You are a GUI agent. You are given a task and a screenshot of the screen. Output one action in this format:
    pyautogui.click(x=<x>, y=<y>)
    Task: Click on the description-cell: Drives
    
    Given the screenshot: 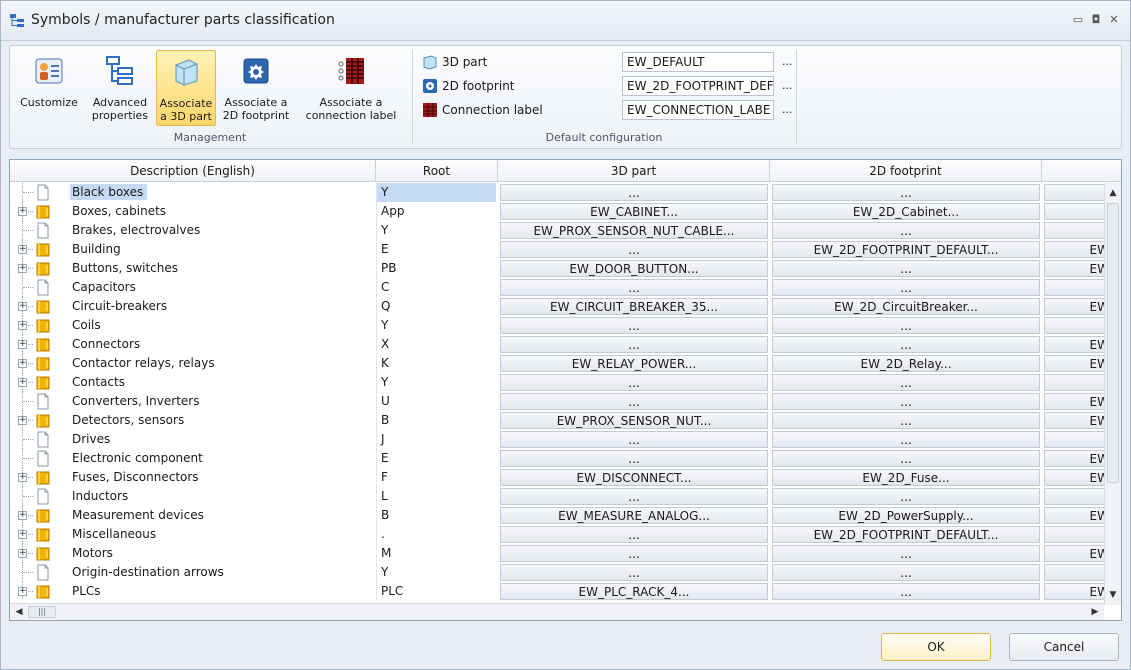 What is the action you would take?
    pyautogui.click(x=222, y=439)
    